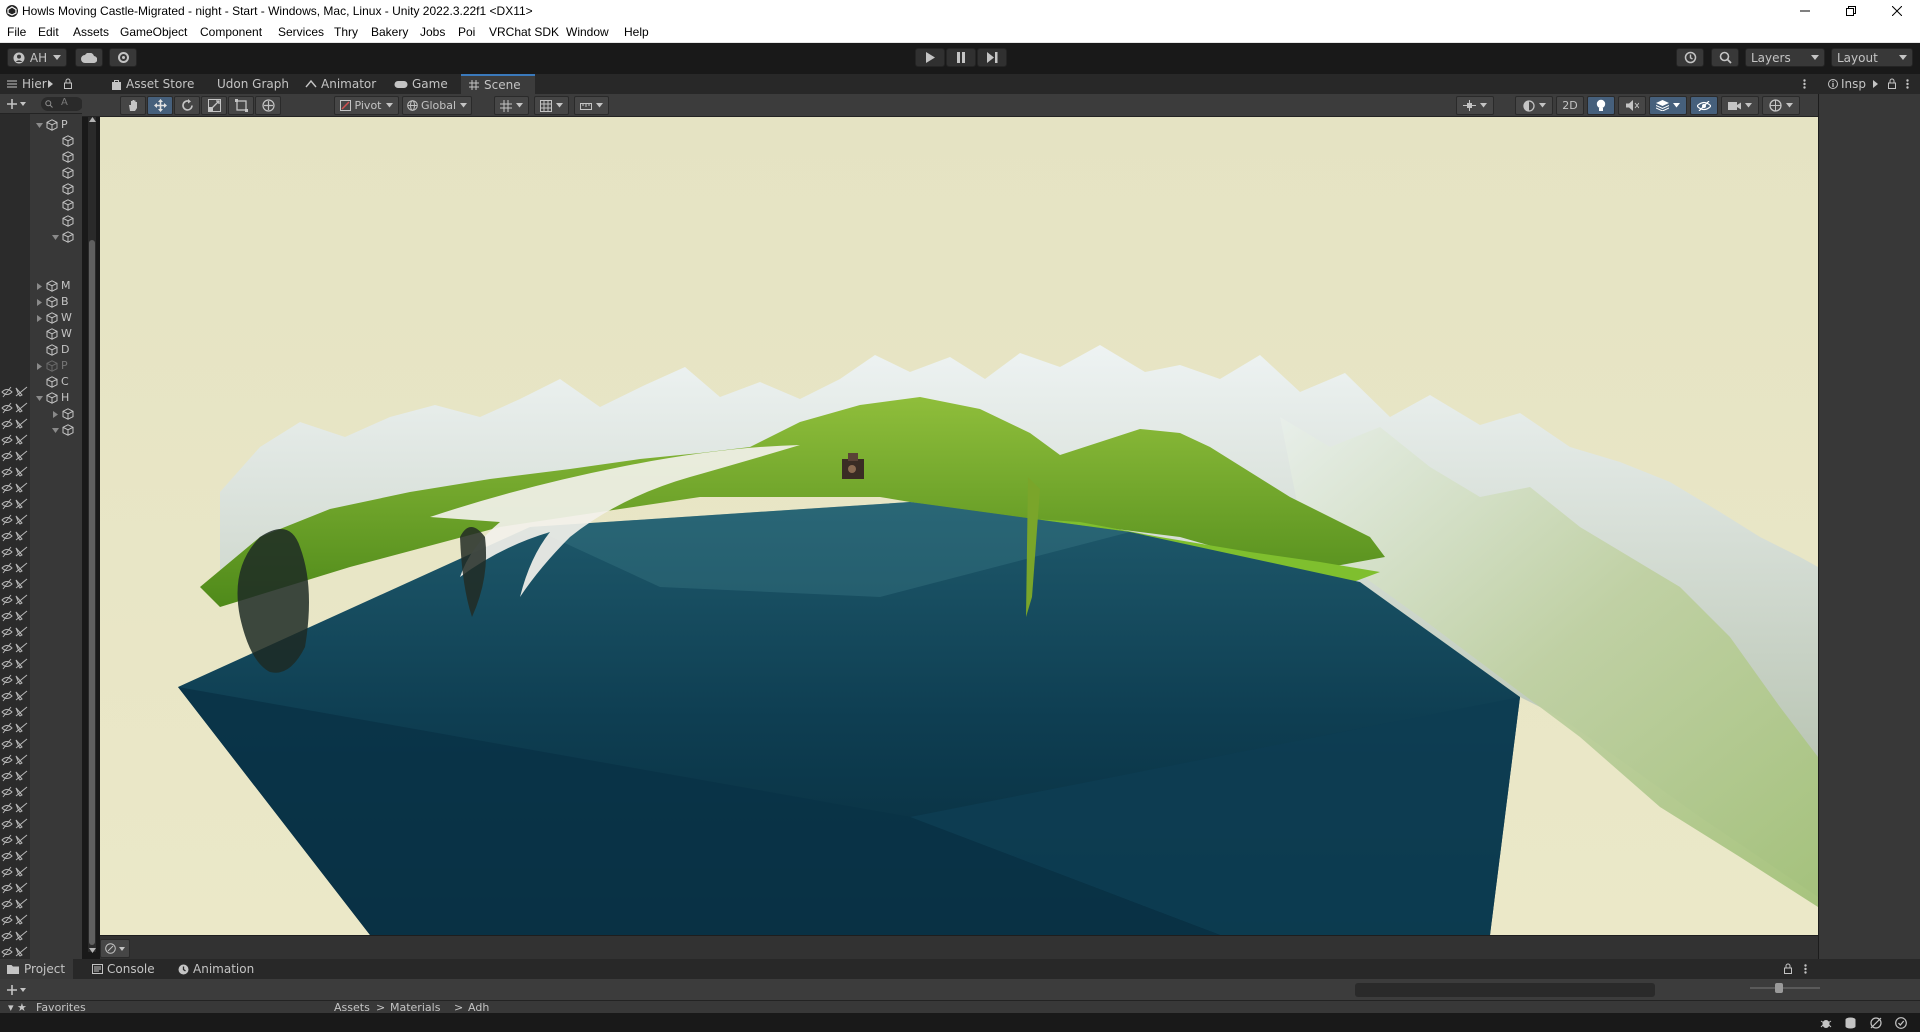 Image resolution: width=1920 pixels, height=1032 pixels. What do you see at coordinates (352, 1007) in the screenshot?
I see `breadcrumb-assets: Assets` at bounding box center [352, 1007].